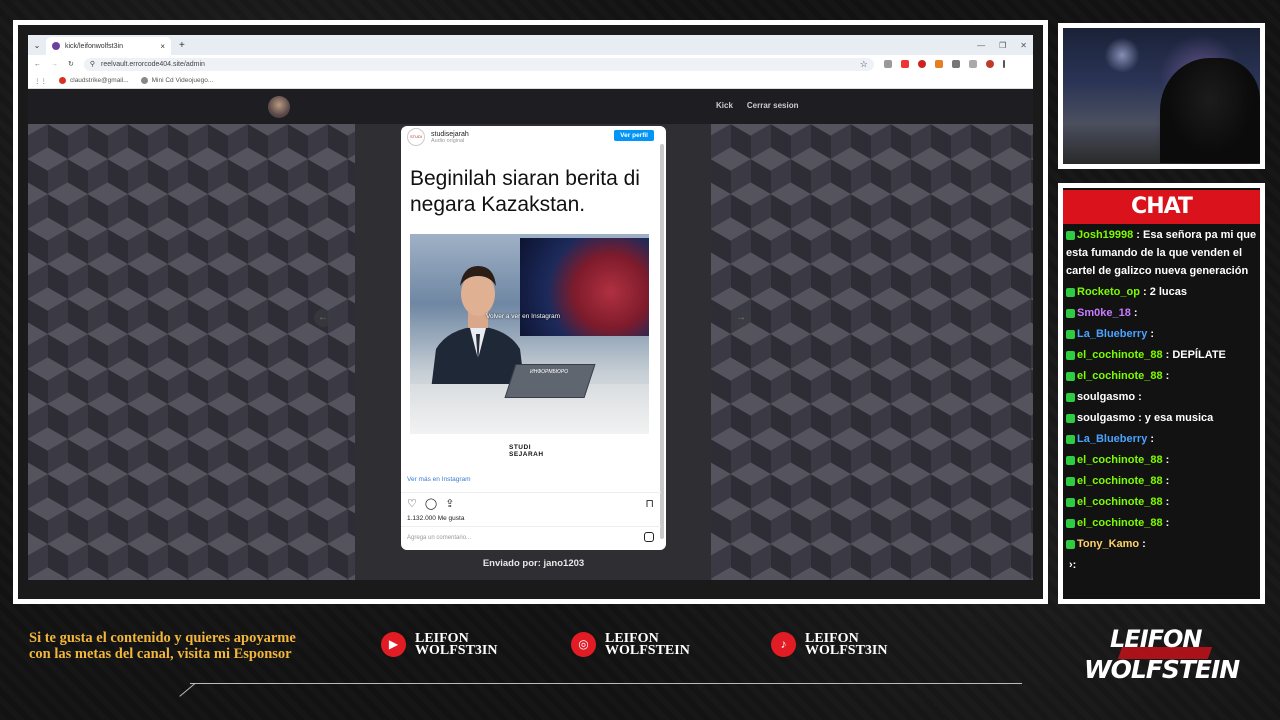 This screenshot has width=1280, height=720. What do you see at coordinates (649, 537) in the screenshot?
I see `instagram-icon` at bounding box center [649, 537].